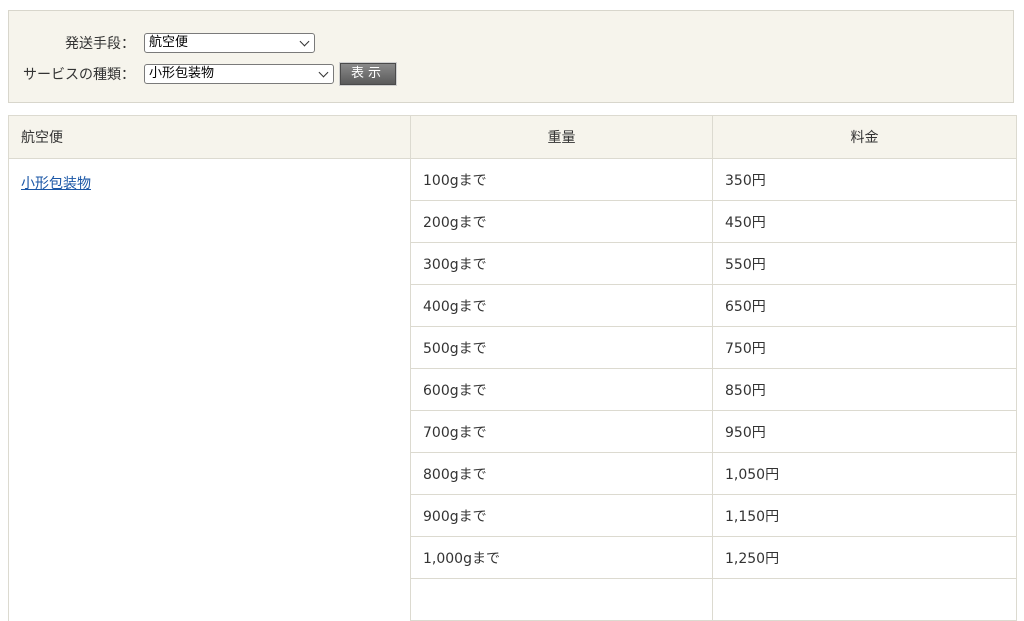 Image resolution: width=1024 pixels, height=621 pixels. Describe the element at coordinates (561, 305) in the screenshot. I see `weight-cell: 400gまで` at that location.